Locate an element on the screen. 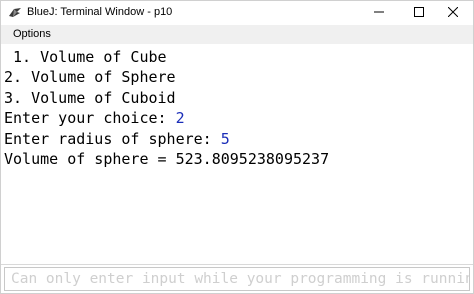  output-line: Enter your choice: 2 is located at coordinates (94, 118).